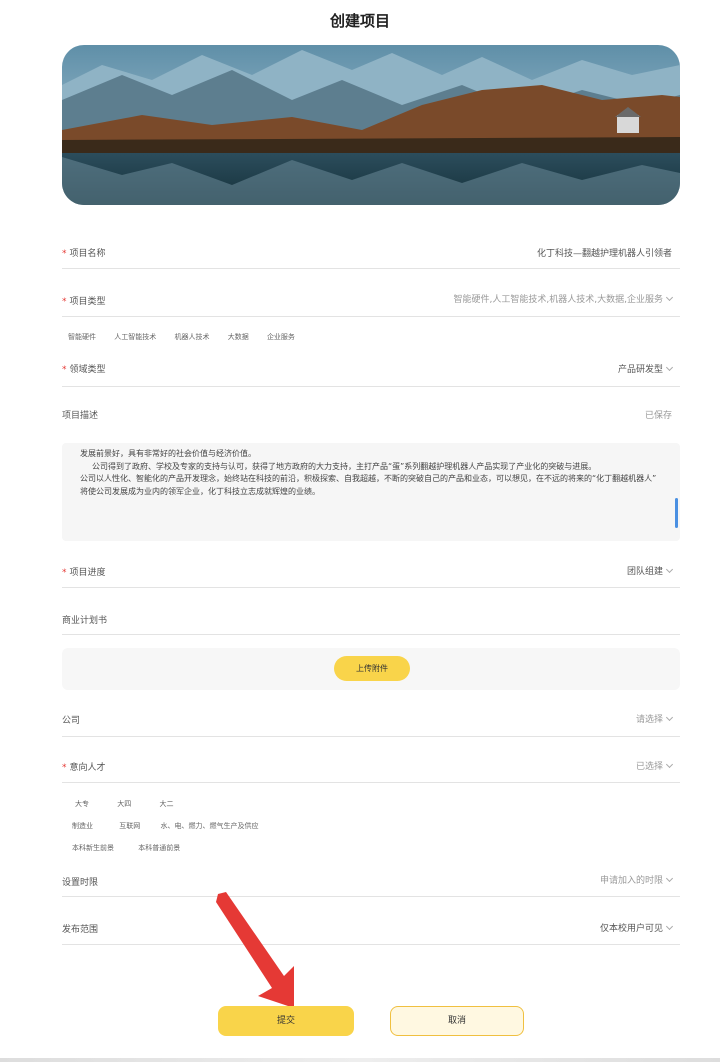 The height and width of the screenshot is (1062, 720). I want to click on domain-type-label: 领域类型, so click(87, 370).